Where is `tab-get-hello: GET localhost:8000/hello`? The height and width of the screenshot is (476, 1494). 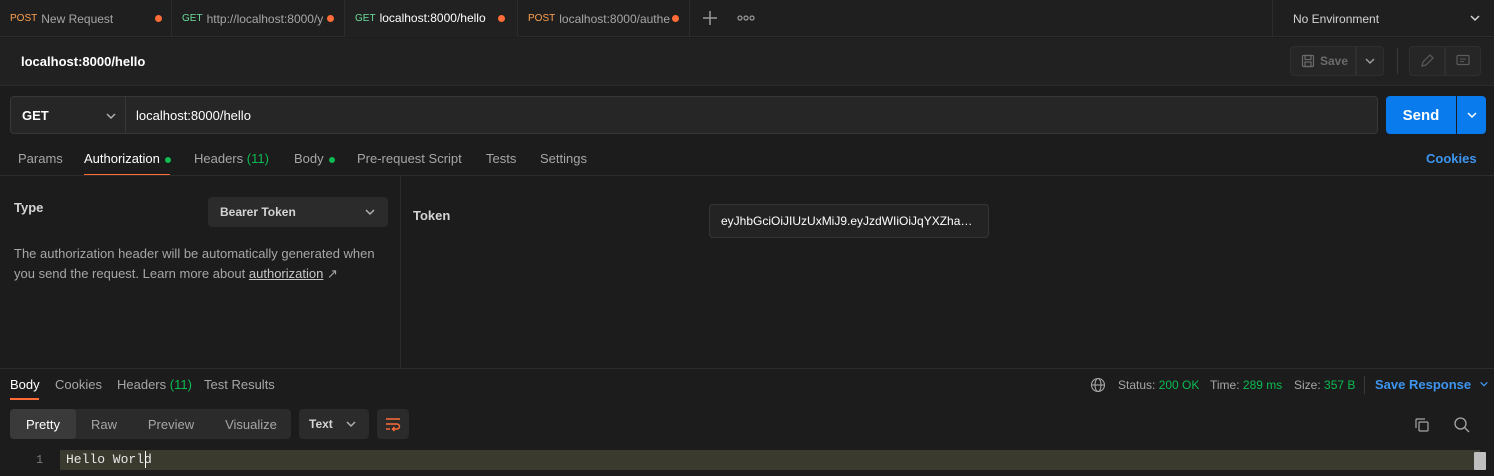 tab-get-hello: GET localhost:8000/hello is located at coordinates (431, 18).